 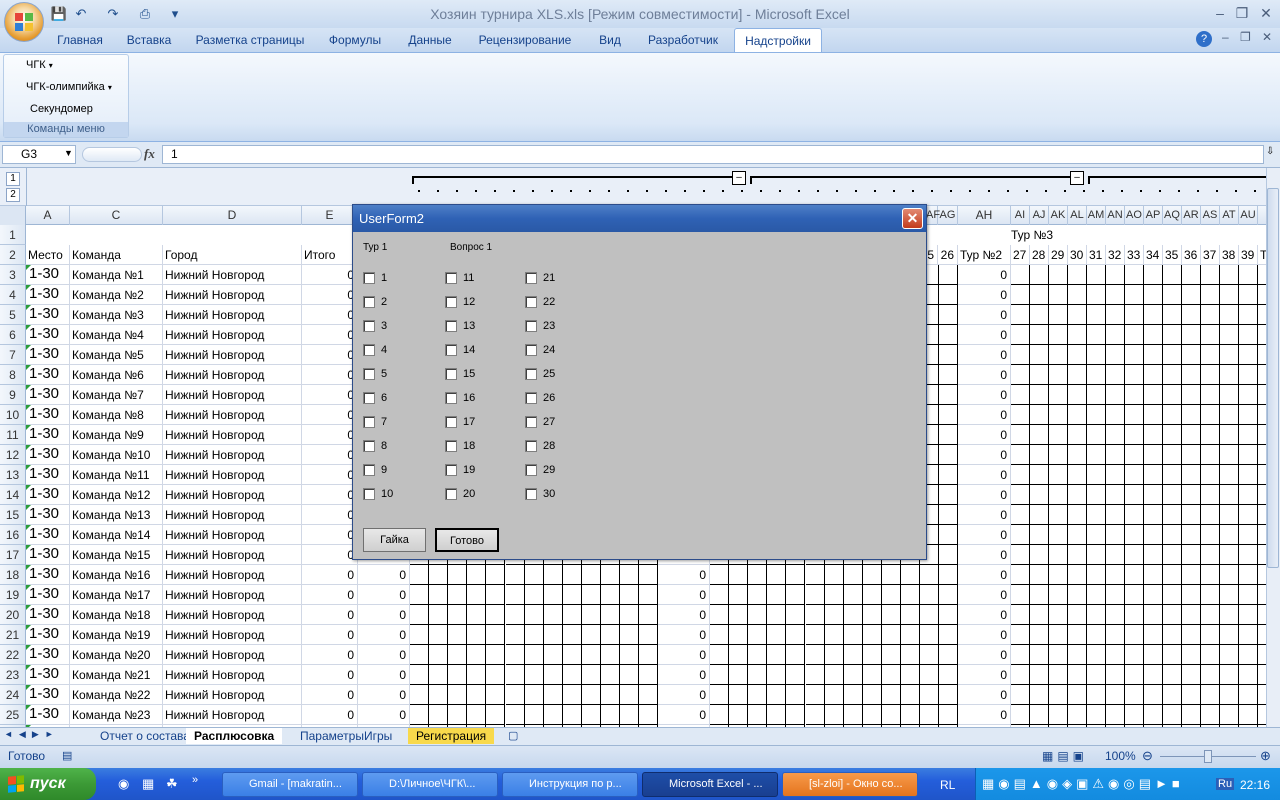 What do you see at coordinates (460, 494) in the screenshot?
I see `checkbox-q20: 20` at bounding box center [460, 494].